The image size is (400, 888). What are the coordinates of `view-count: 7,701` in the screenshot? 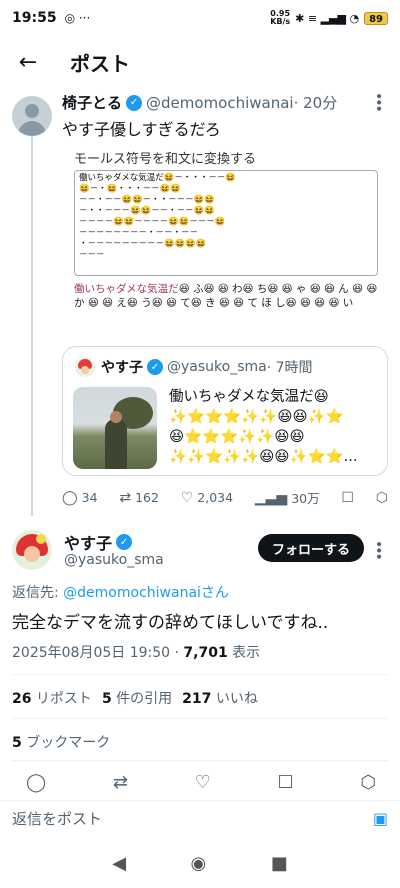 It's located at (205, 653).